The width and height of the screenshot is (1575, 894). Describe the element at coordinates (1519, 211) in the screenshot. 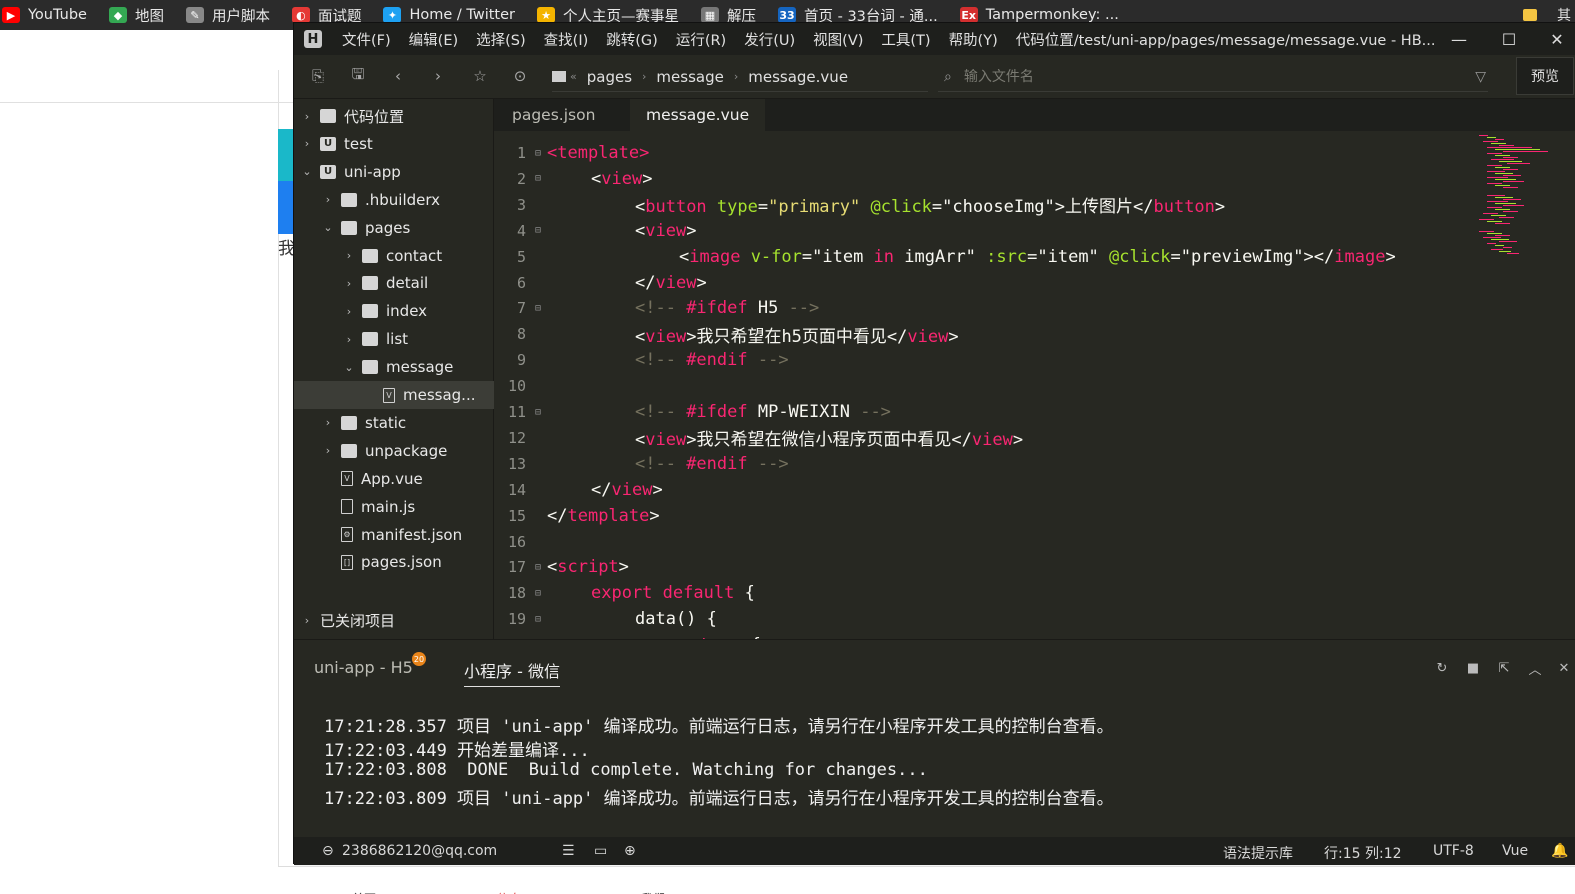

I see `minimap` at that location.